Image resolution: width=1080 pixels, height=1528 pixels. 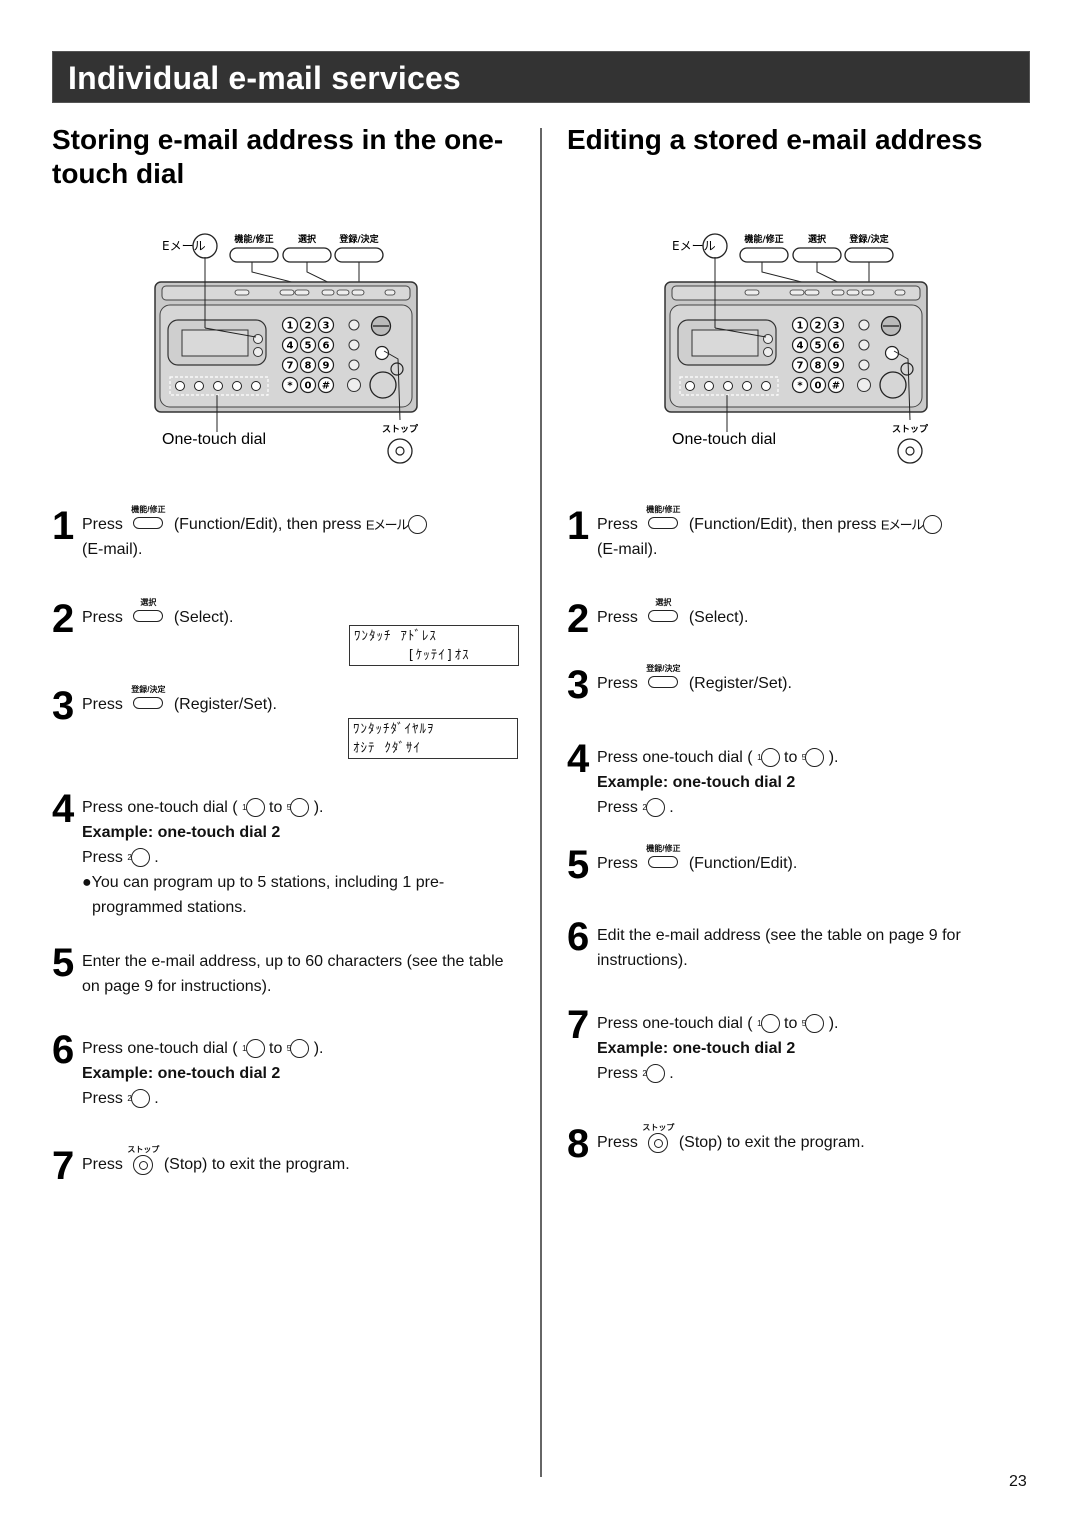 What do you see at coordinates (771, 1142) in the screenshot?
I see `step-text: (Stop) to exit the program.` at bounding box center [771, 1142].